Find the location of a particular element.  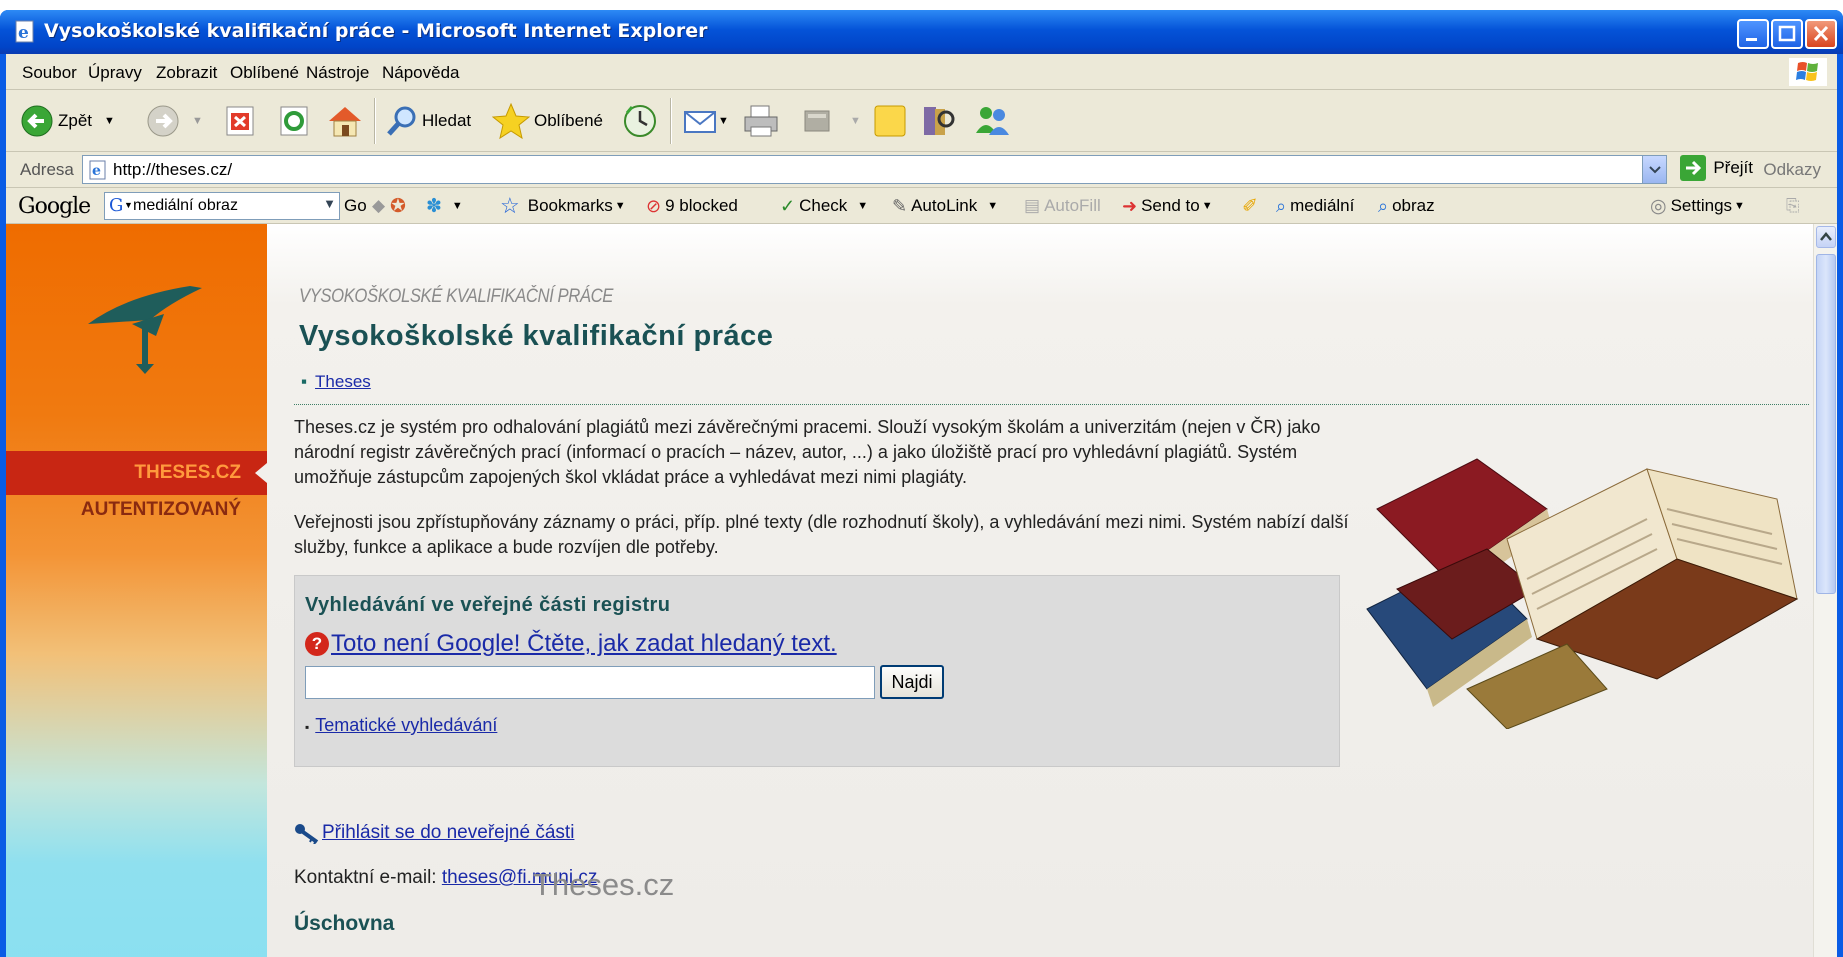

google-query-dropdown-icon: ▼ is located at coordinates (329, 203).